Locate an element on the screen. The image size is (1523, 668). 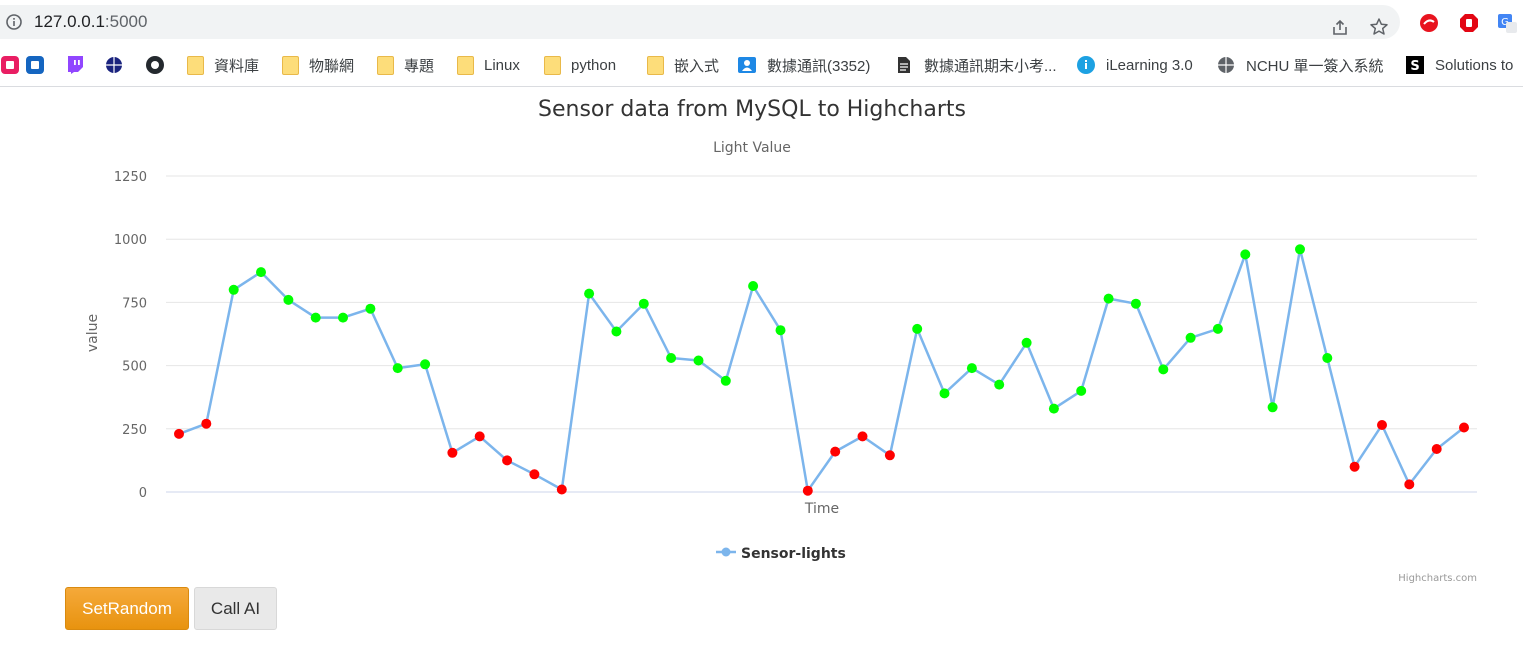
bookmark-icon is located at coordinates (10, 65).